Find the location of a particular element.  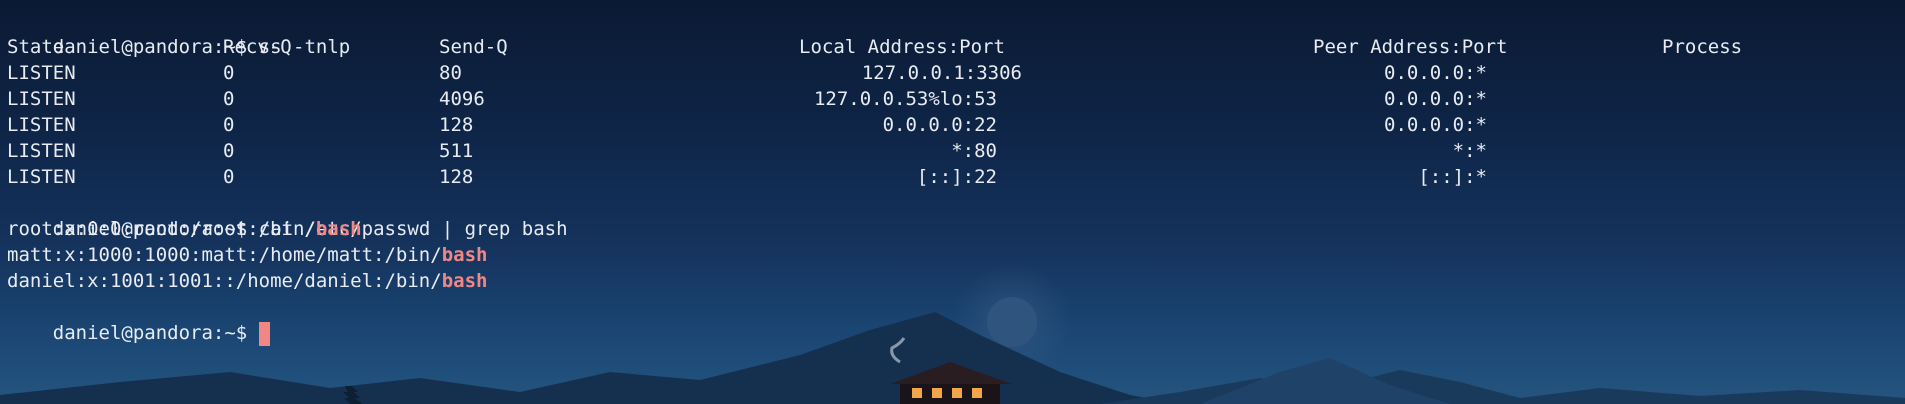

column-header-state: State is located at coordinates (36, 47).